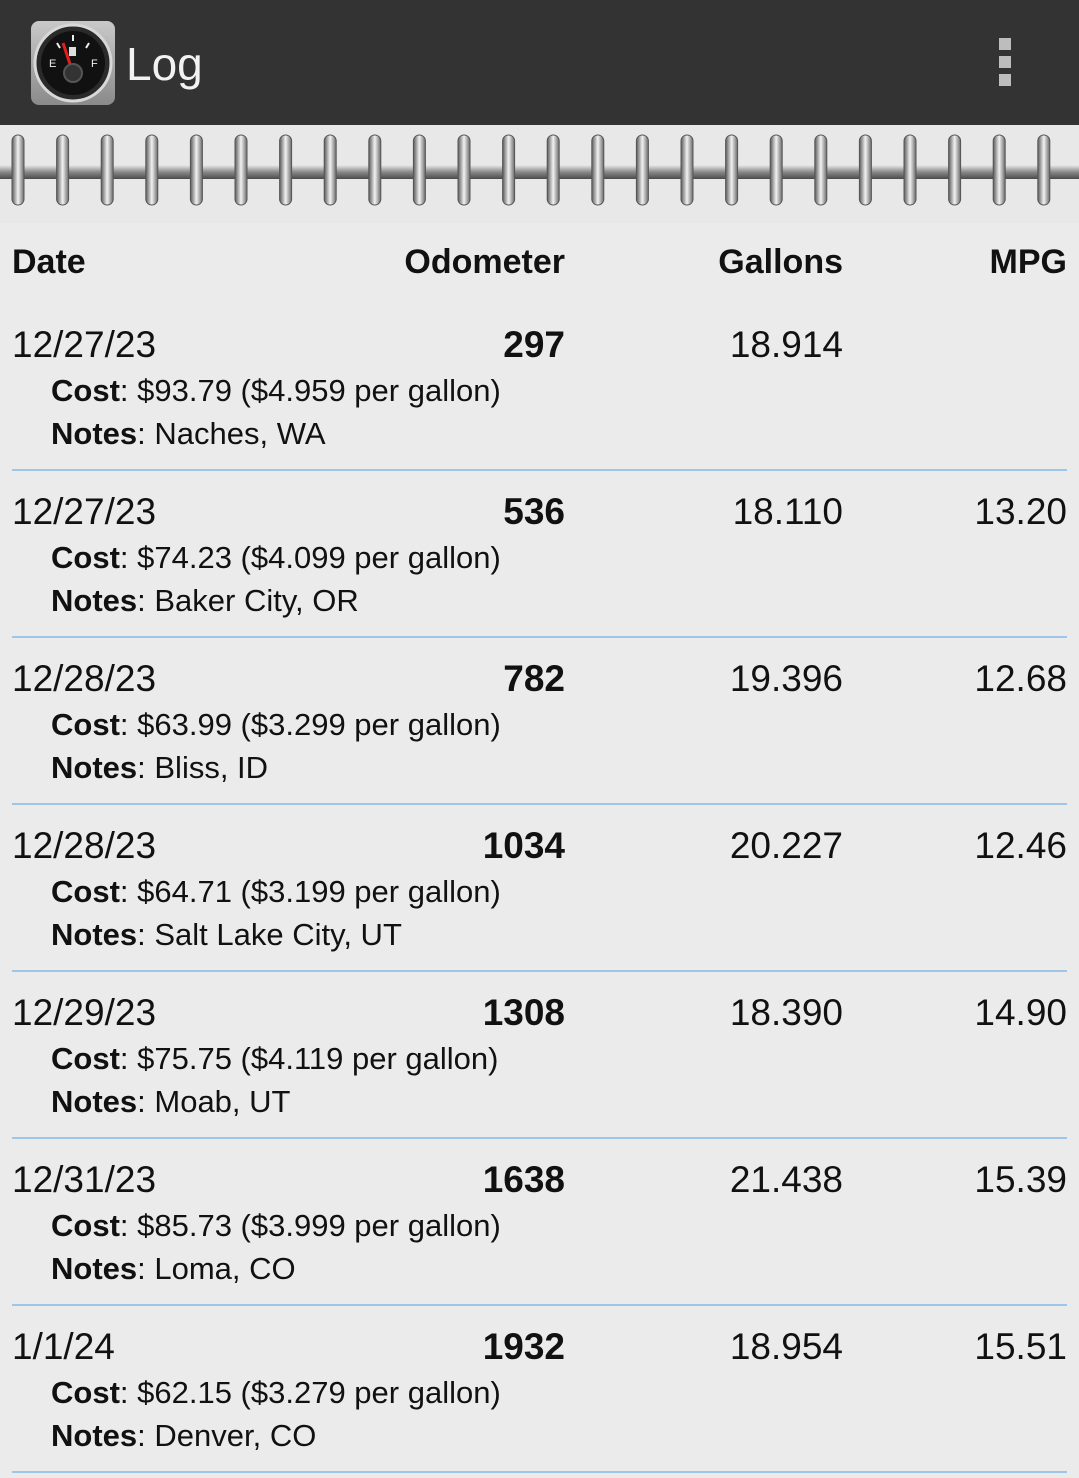 The image size is (1079, 1478). What do you see at coordinates (222, 1101) in the screenshot?
I see `notes-value: Moab, UT` at bounding box center [222, 1101].